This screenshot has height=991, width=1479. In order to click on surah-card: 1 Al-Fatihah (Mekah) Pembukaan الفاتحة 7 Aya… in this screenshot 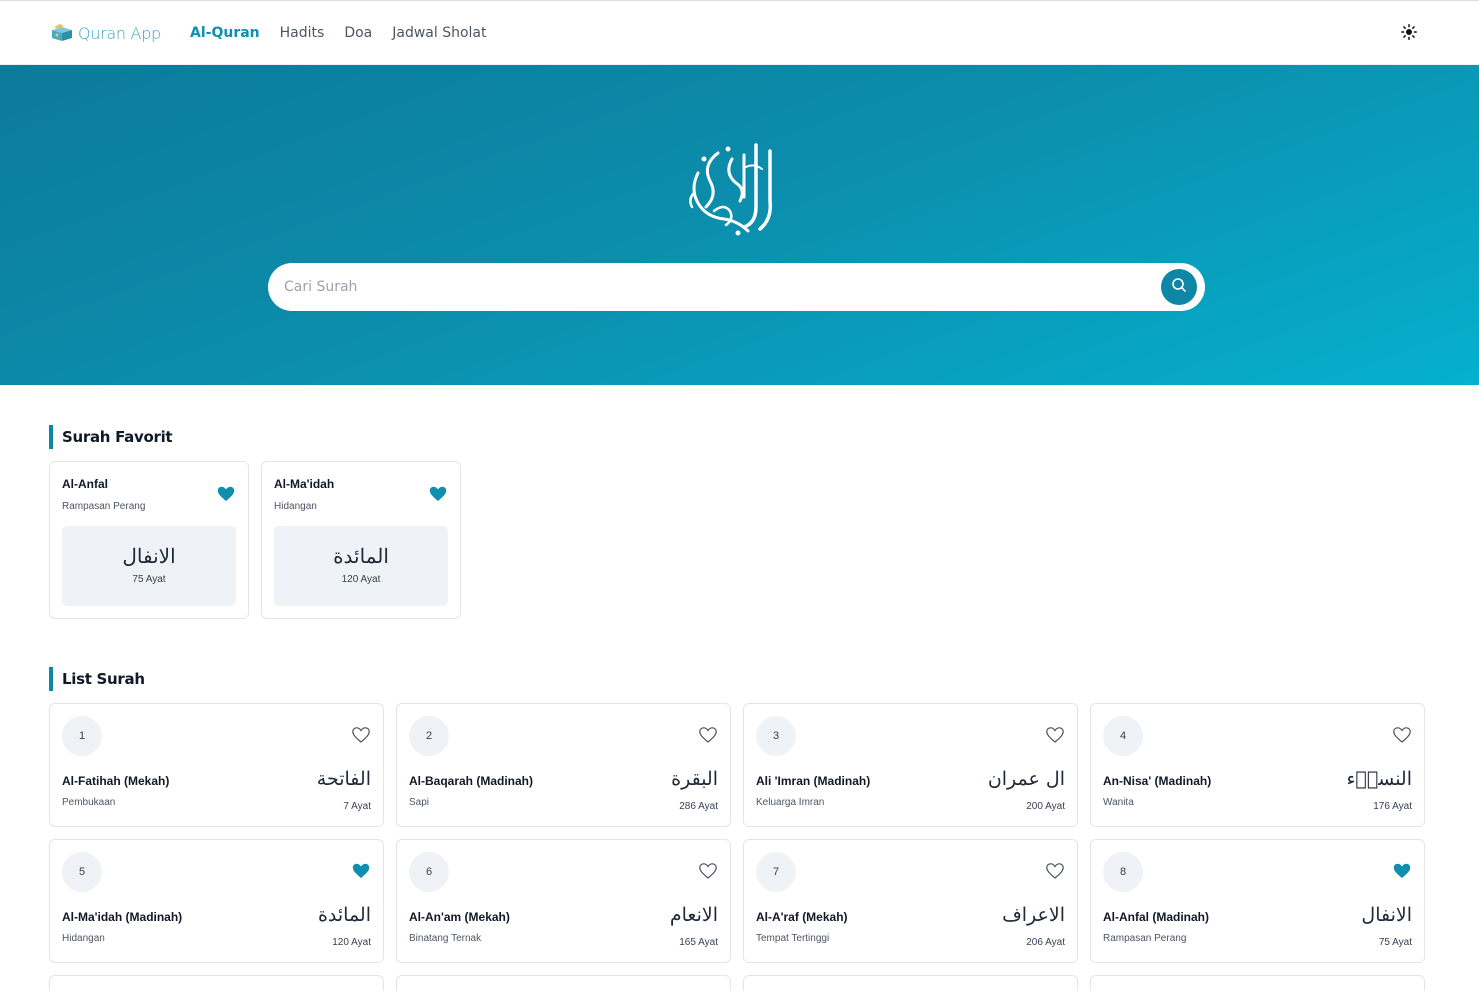, I will do `click(216, 765)`.